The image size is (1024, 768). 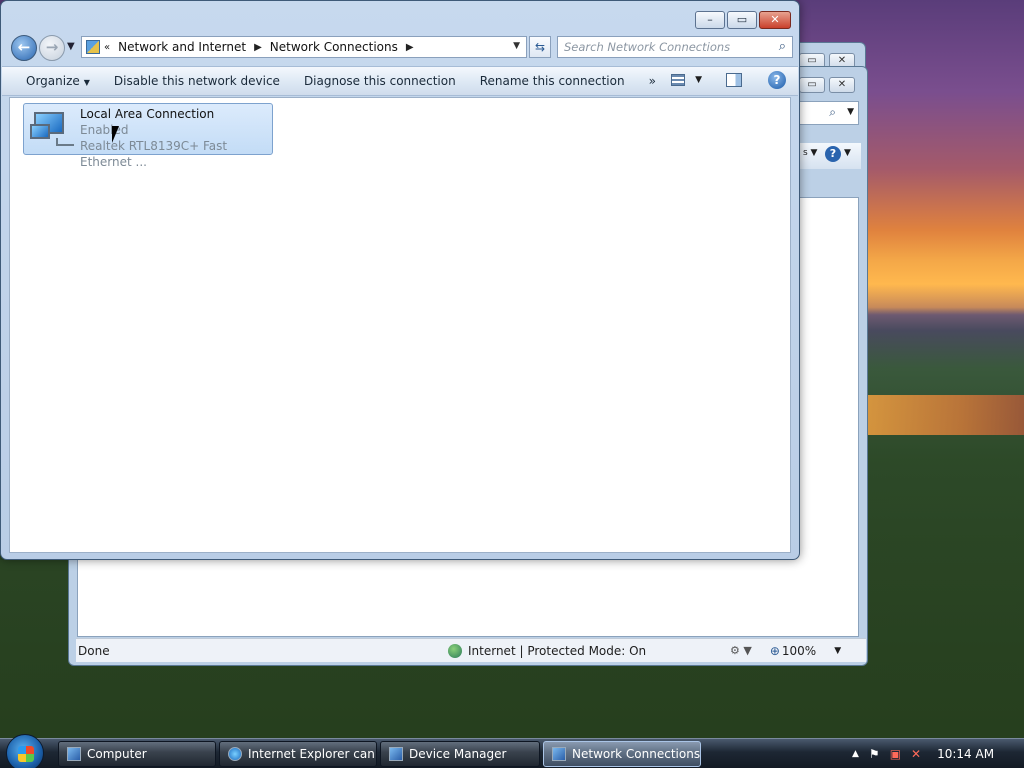 I want to click on organize-label: Organize, so click(x=53, y=81).